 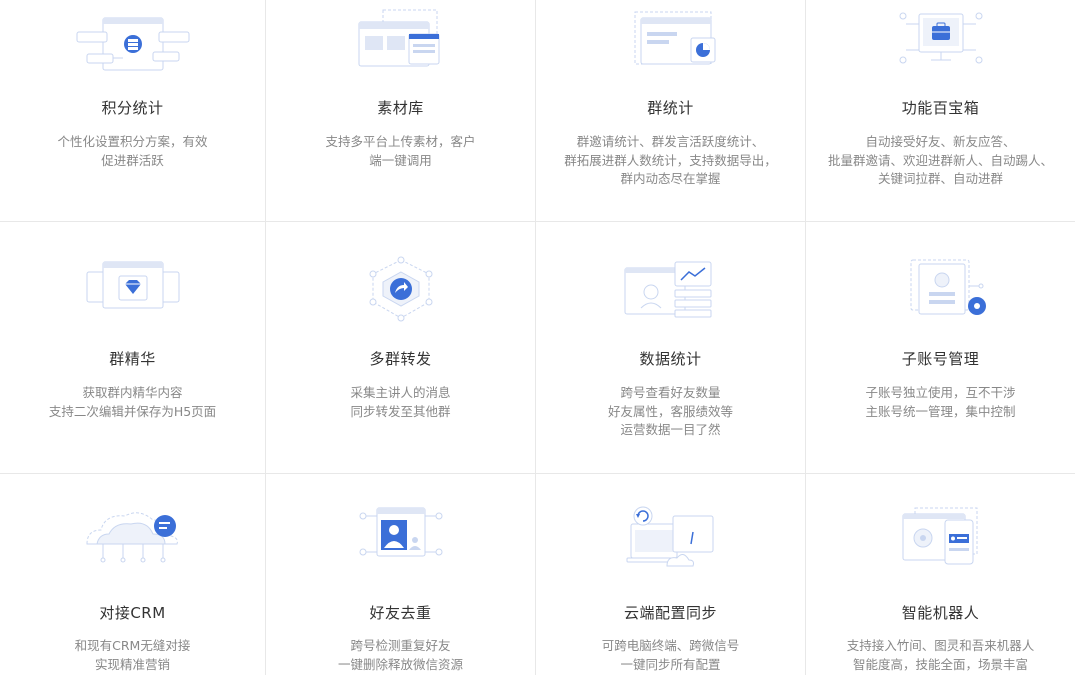 I want to click on description-line: 和现有CRM无缝对接, so click(x=132, y=645).